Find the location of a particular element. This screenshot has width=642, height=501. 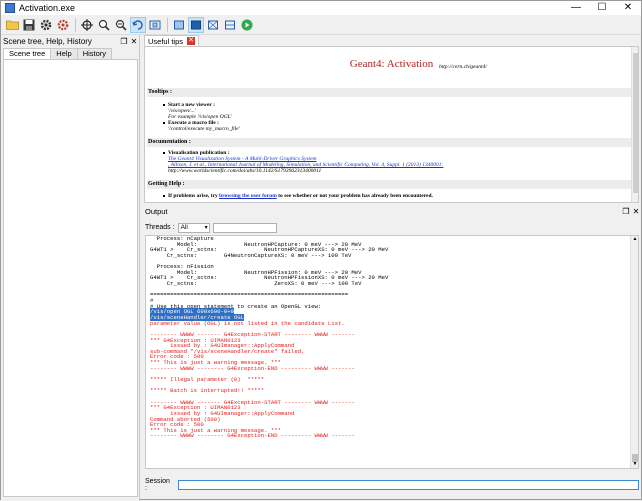

left-dock-title-bar: Scene tree, Help, History ❐ ✕ is located at coordinates (70, 41).